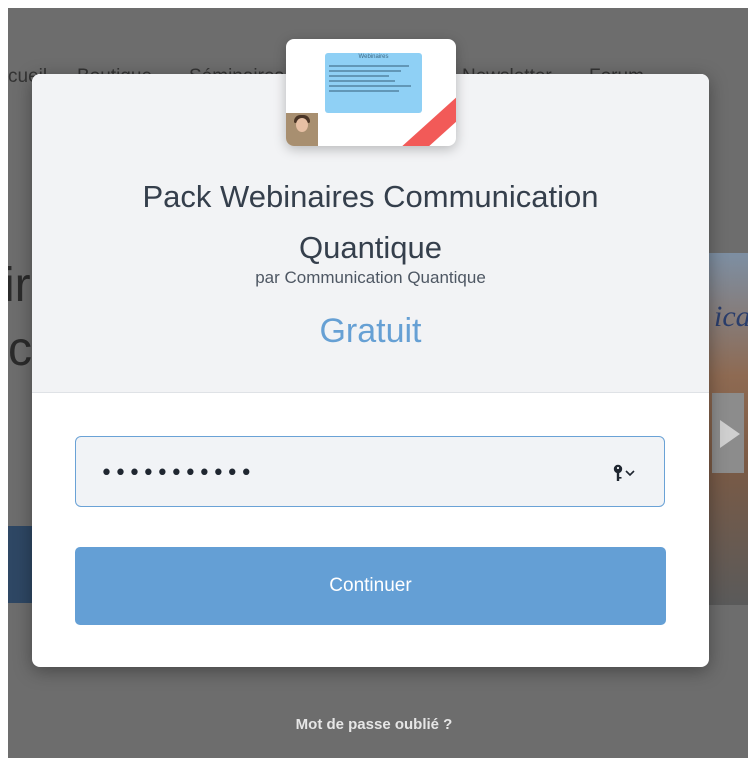 This screenshot has width=748, height=758. I want to click on background-heading-fragment: c, so click(20, 349).